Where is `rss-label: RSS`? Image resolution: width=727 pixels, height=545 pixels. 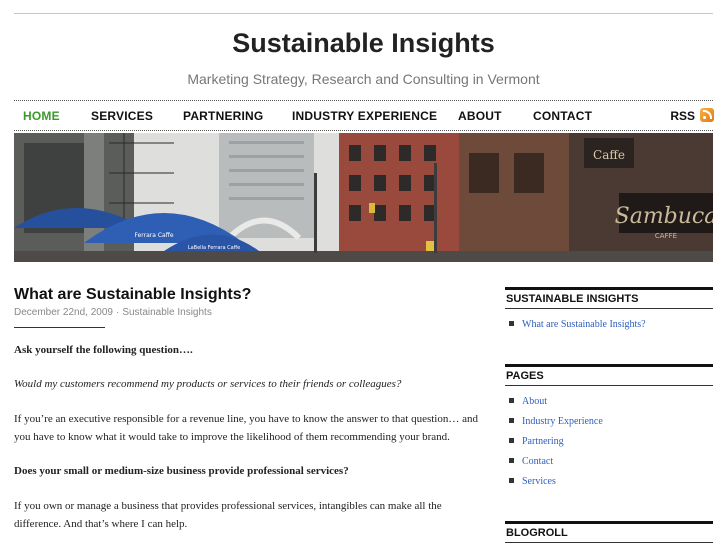 rss-label: RSS is located at coordinates (682, 116).